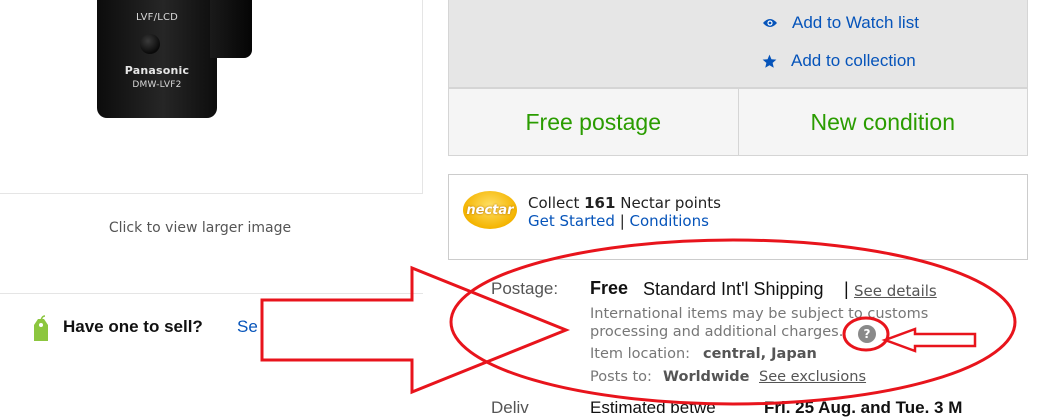 This screenshot has width=1046, height=418. What do you see at coordinates (415, 330) in the screenshot?
I see `big-arrow` at bounding box center [415, 330].